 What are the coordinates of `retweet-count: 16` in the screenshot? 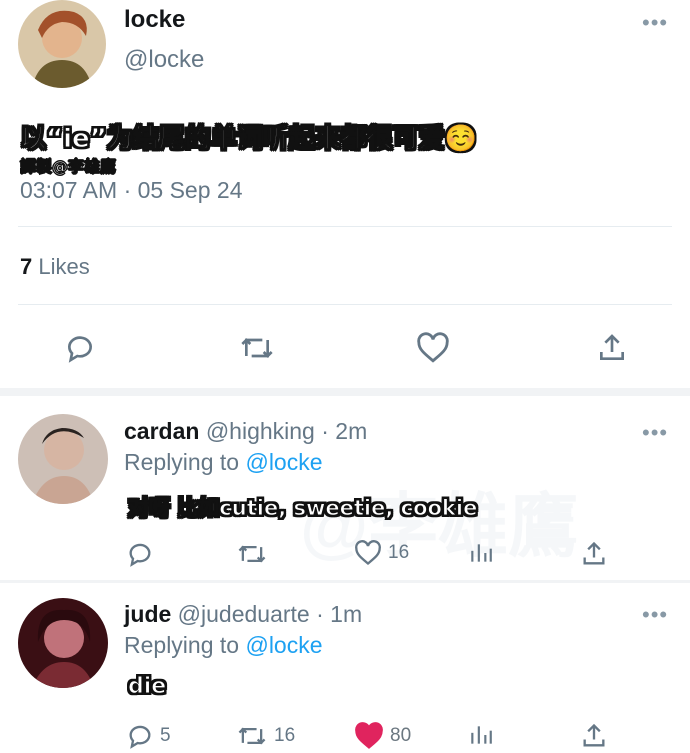 It's located at (285, 735).